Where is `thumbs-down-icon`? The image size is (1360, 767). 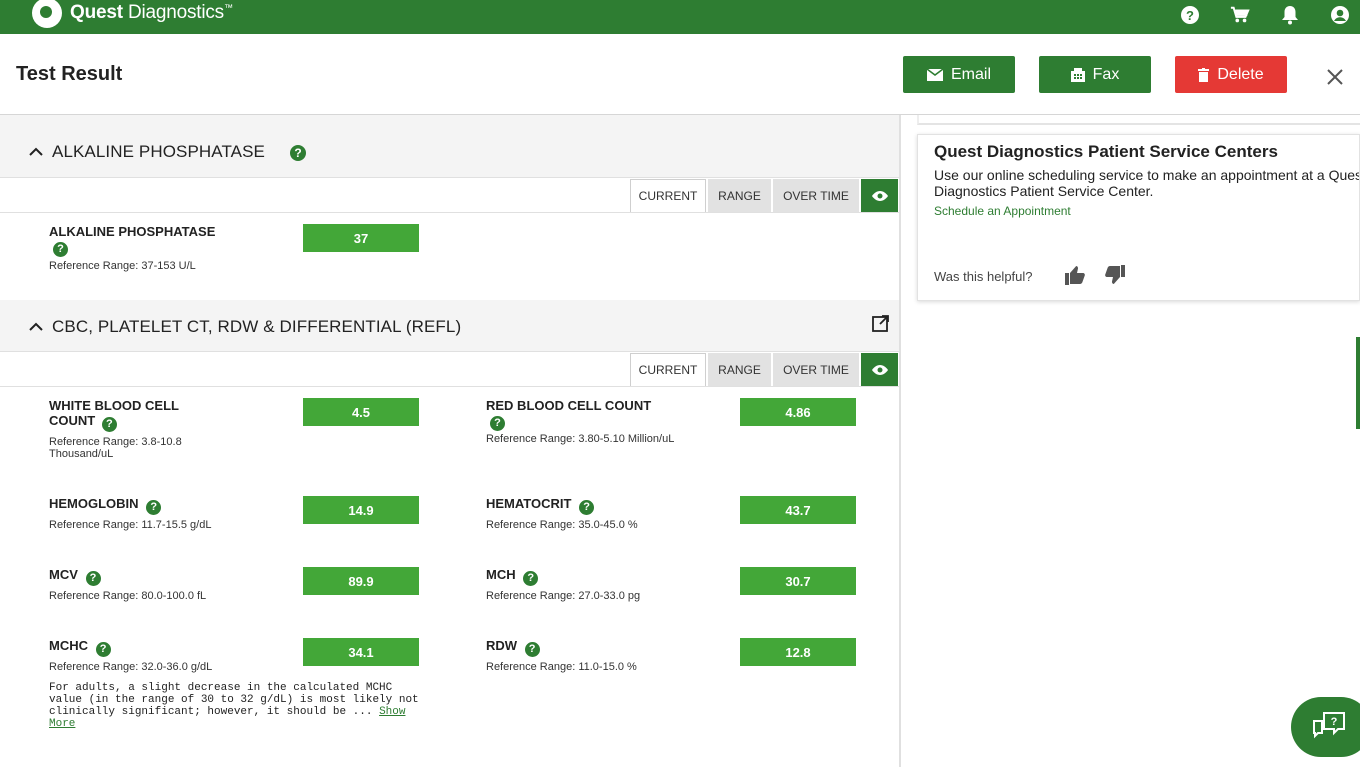
thumbs-down-icon is located at coordinates (1115, 275).